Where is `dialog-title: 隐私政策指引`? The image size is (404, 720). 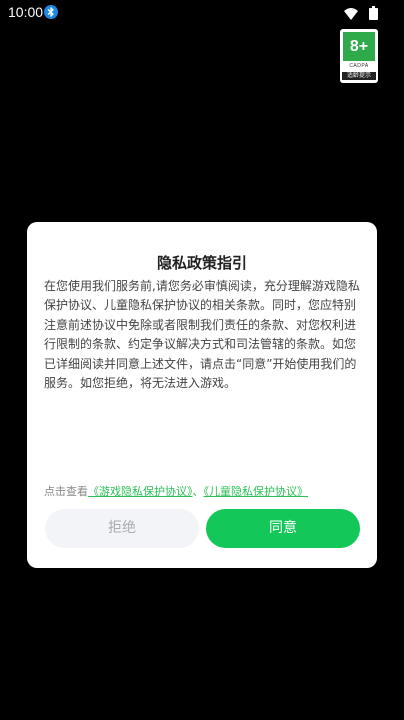
dialog-title: 隐私政策指引 is located at coordinates (201, 263).